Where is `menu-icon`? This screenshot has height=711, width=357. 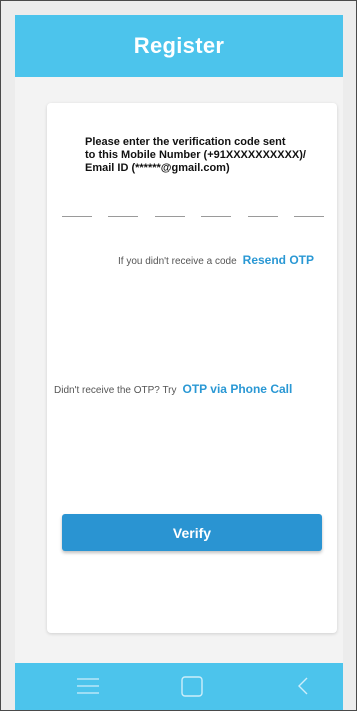
menu-icon is located at coordinates (88, 686).